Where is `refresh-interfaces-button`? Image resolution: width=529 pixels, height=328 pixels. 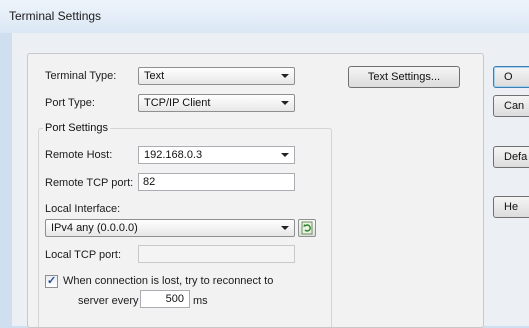
refresh-interfaces-button is located at coordinates (307, 228).